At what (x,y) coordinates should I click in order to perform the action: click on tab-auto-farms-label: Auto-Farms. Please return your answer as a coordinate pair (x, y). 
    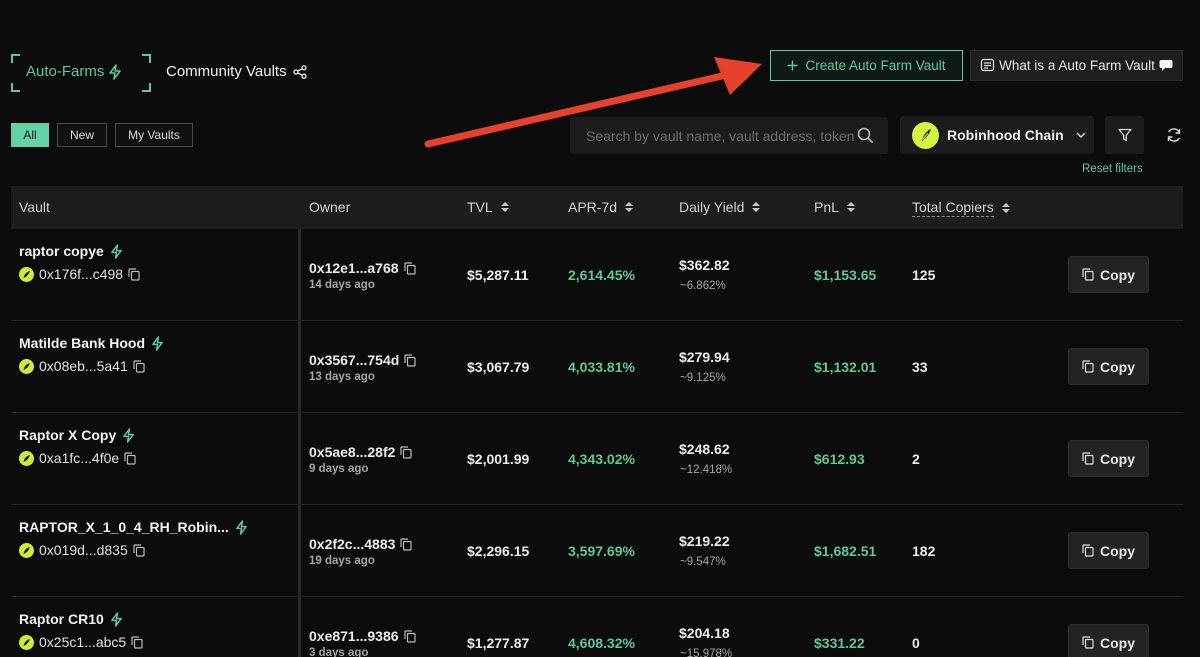
    Looking at the image, I should click on (74, 71).